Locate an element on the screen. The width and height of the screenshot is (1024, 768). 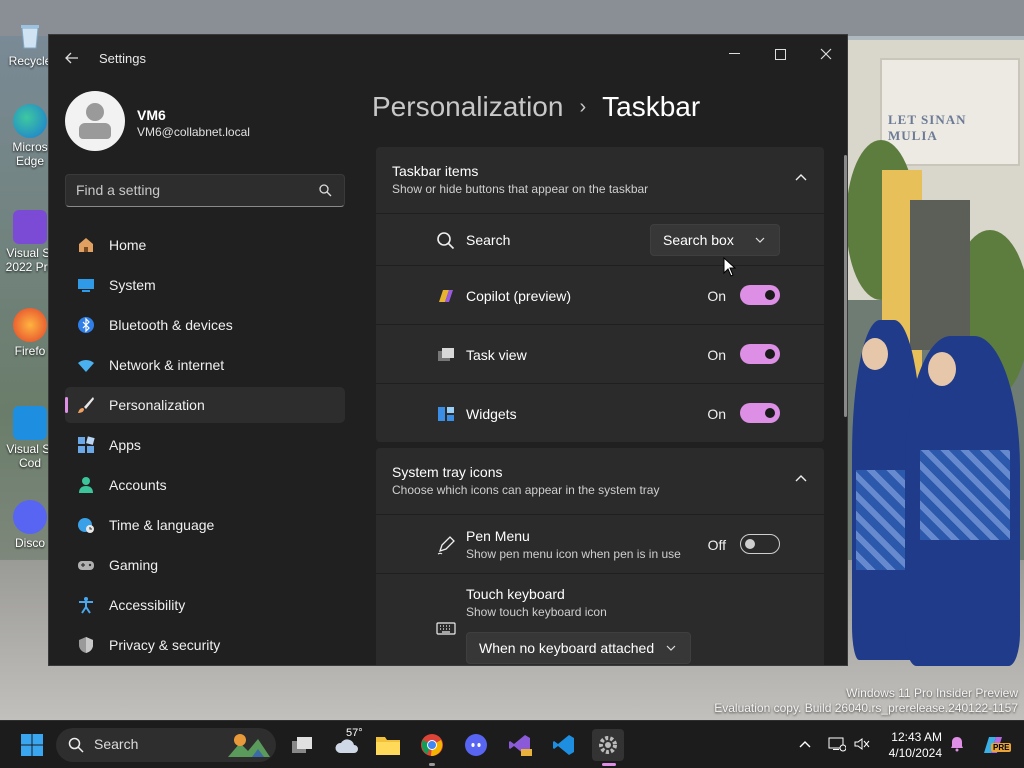
sidebar-item-label: Apps is located at coordinates (125, 445).